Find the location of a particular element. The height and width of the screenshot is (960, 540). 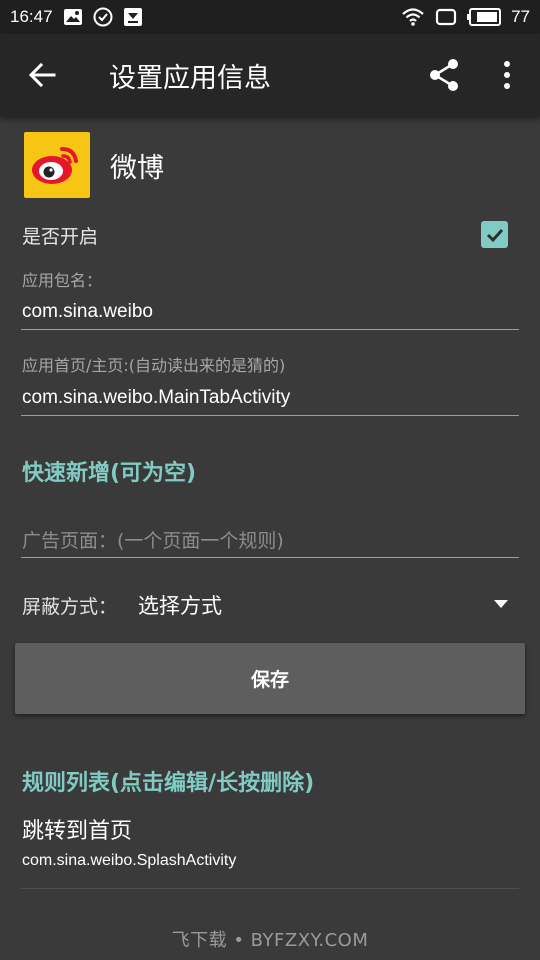

rule-divider is located at coordinates (270, 888).